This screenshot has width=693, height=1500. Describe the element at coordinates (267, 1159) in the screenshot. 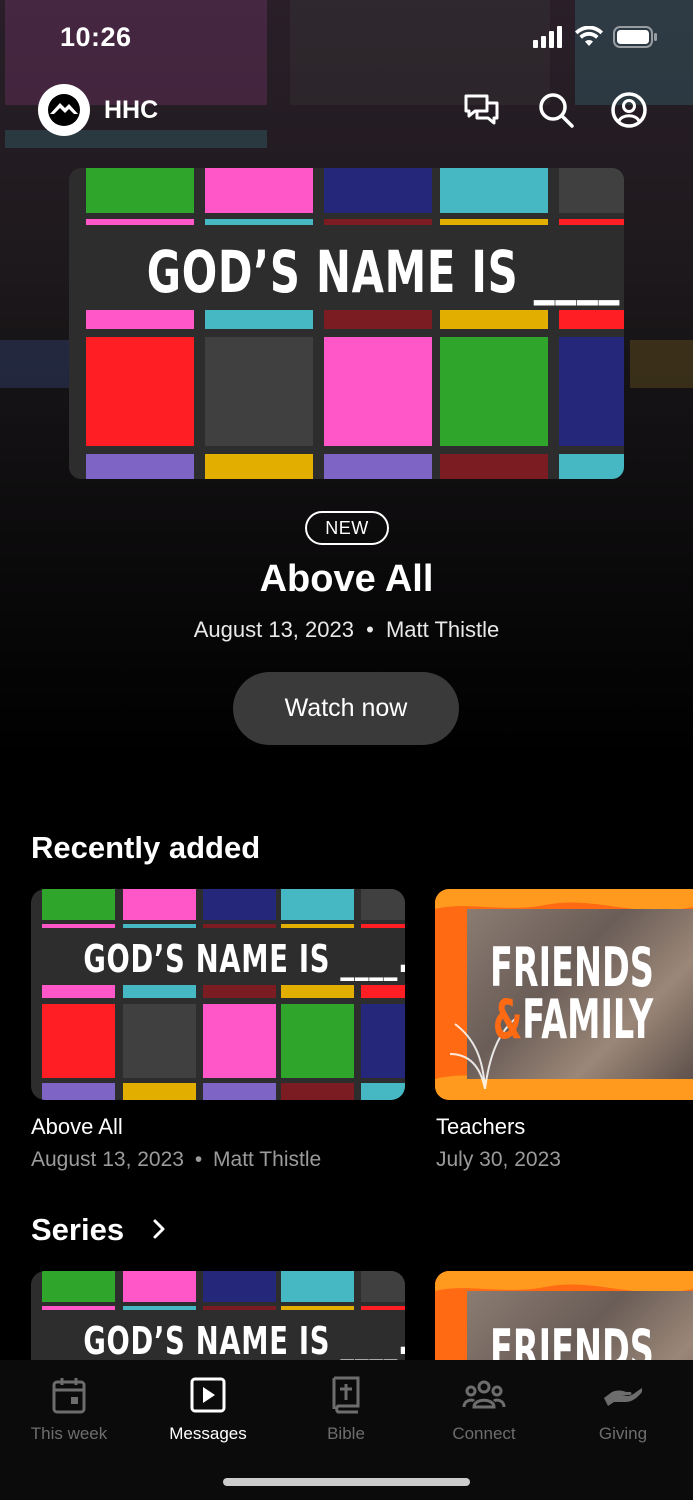

I see `recent-card-speaker: Matt Thistle` at that location.